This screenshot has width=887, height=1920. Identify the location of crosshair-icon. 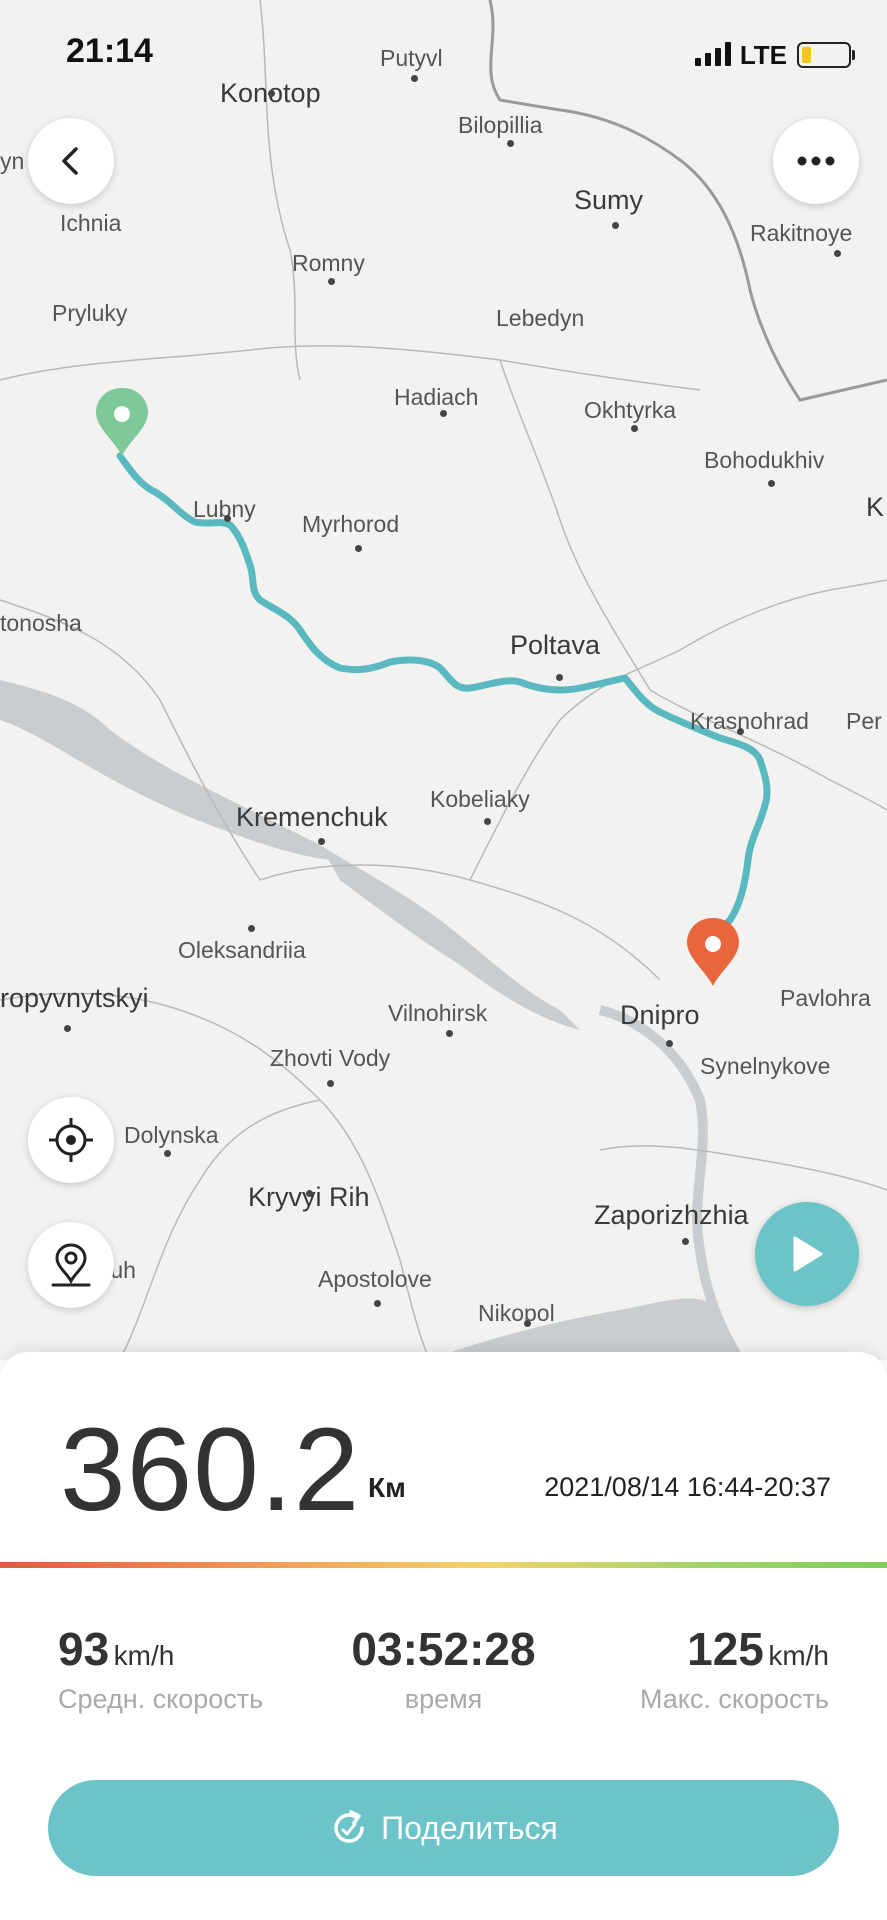
(71, 1140).